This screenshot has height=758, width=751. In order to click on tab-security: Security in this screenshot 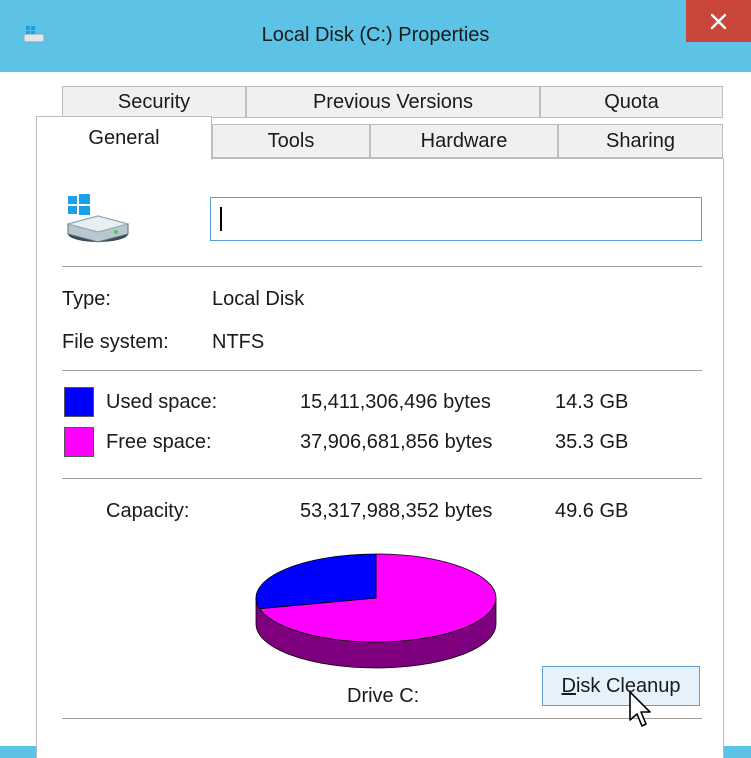, I will do `click(154, 102)`.